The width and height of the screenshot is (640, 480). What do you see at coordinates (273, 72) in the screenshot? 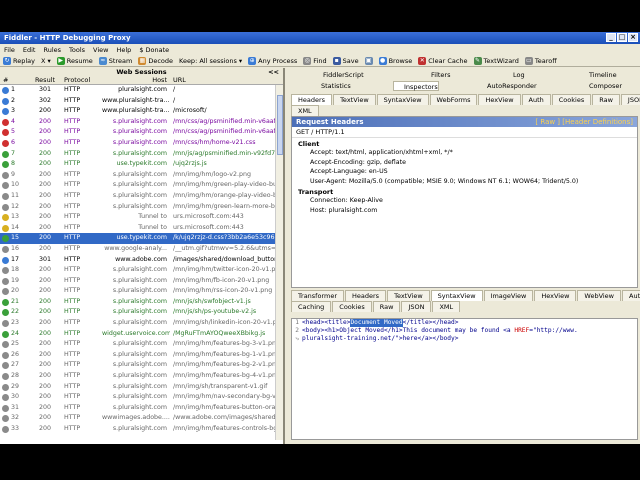
I see `collapse-sessions-button: <<` at bounding box center [273, 72].